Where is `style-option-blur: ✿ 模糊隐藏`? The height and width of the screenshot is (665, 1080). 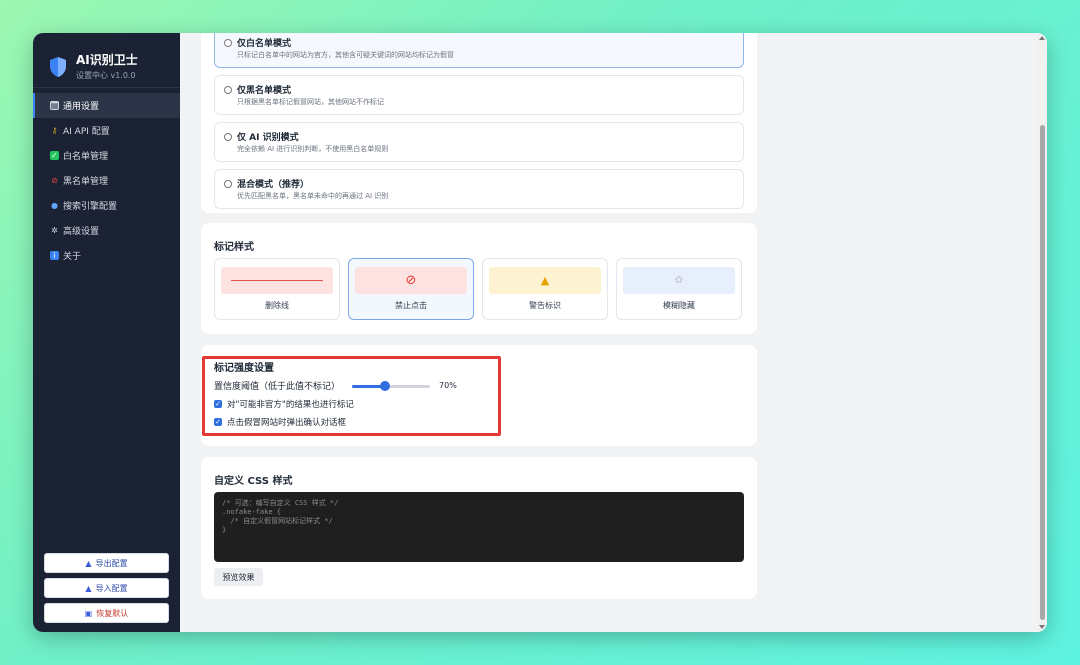 style-option-blur: ✿ 模糊隐藏 is located at coordinates (679, 289).